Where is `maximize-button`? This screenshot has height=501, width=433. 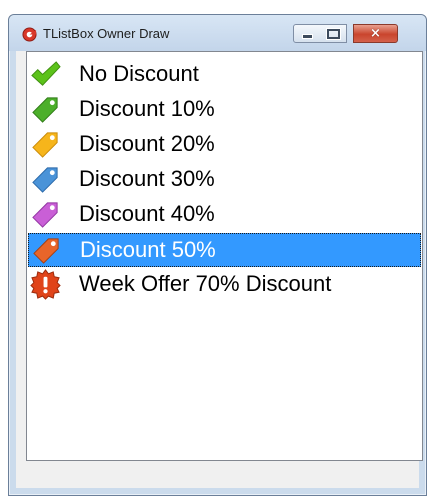
maximize-button is located at coordinates (333, 33).